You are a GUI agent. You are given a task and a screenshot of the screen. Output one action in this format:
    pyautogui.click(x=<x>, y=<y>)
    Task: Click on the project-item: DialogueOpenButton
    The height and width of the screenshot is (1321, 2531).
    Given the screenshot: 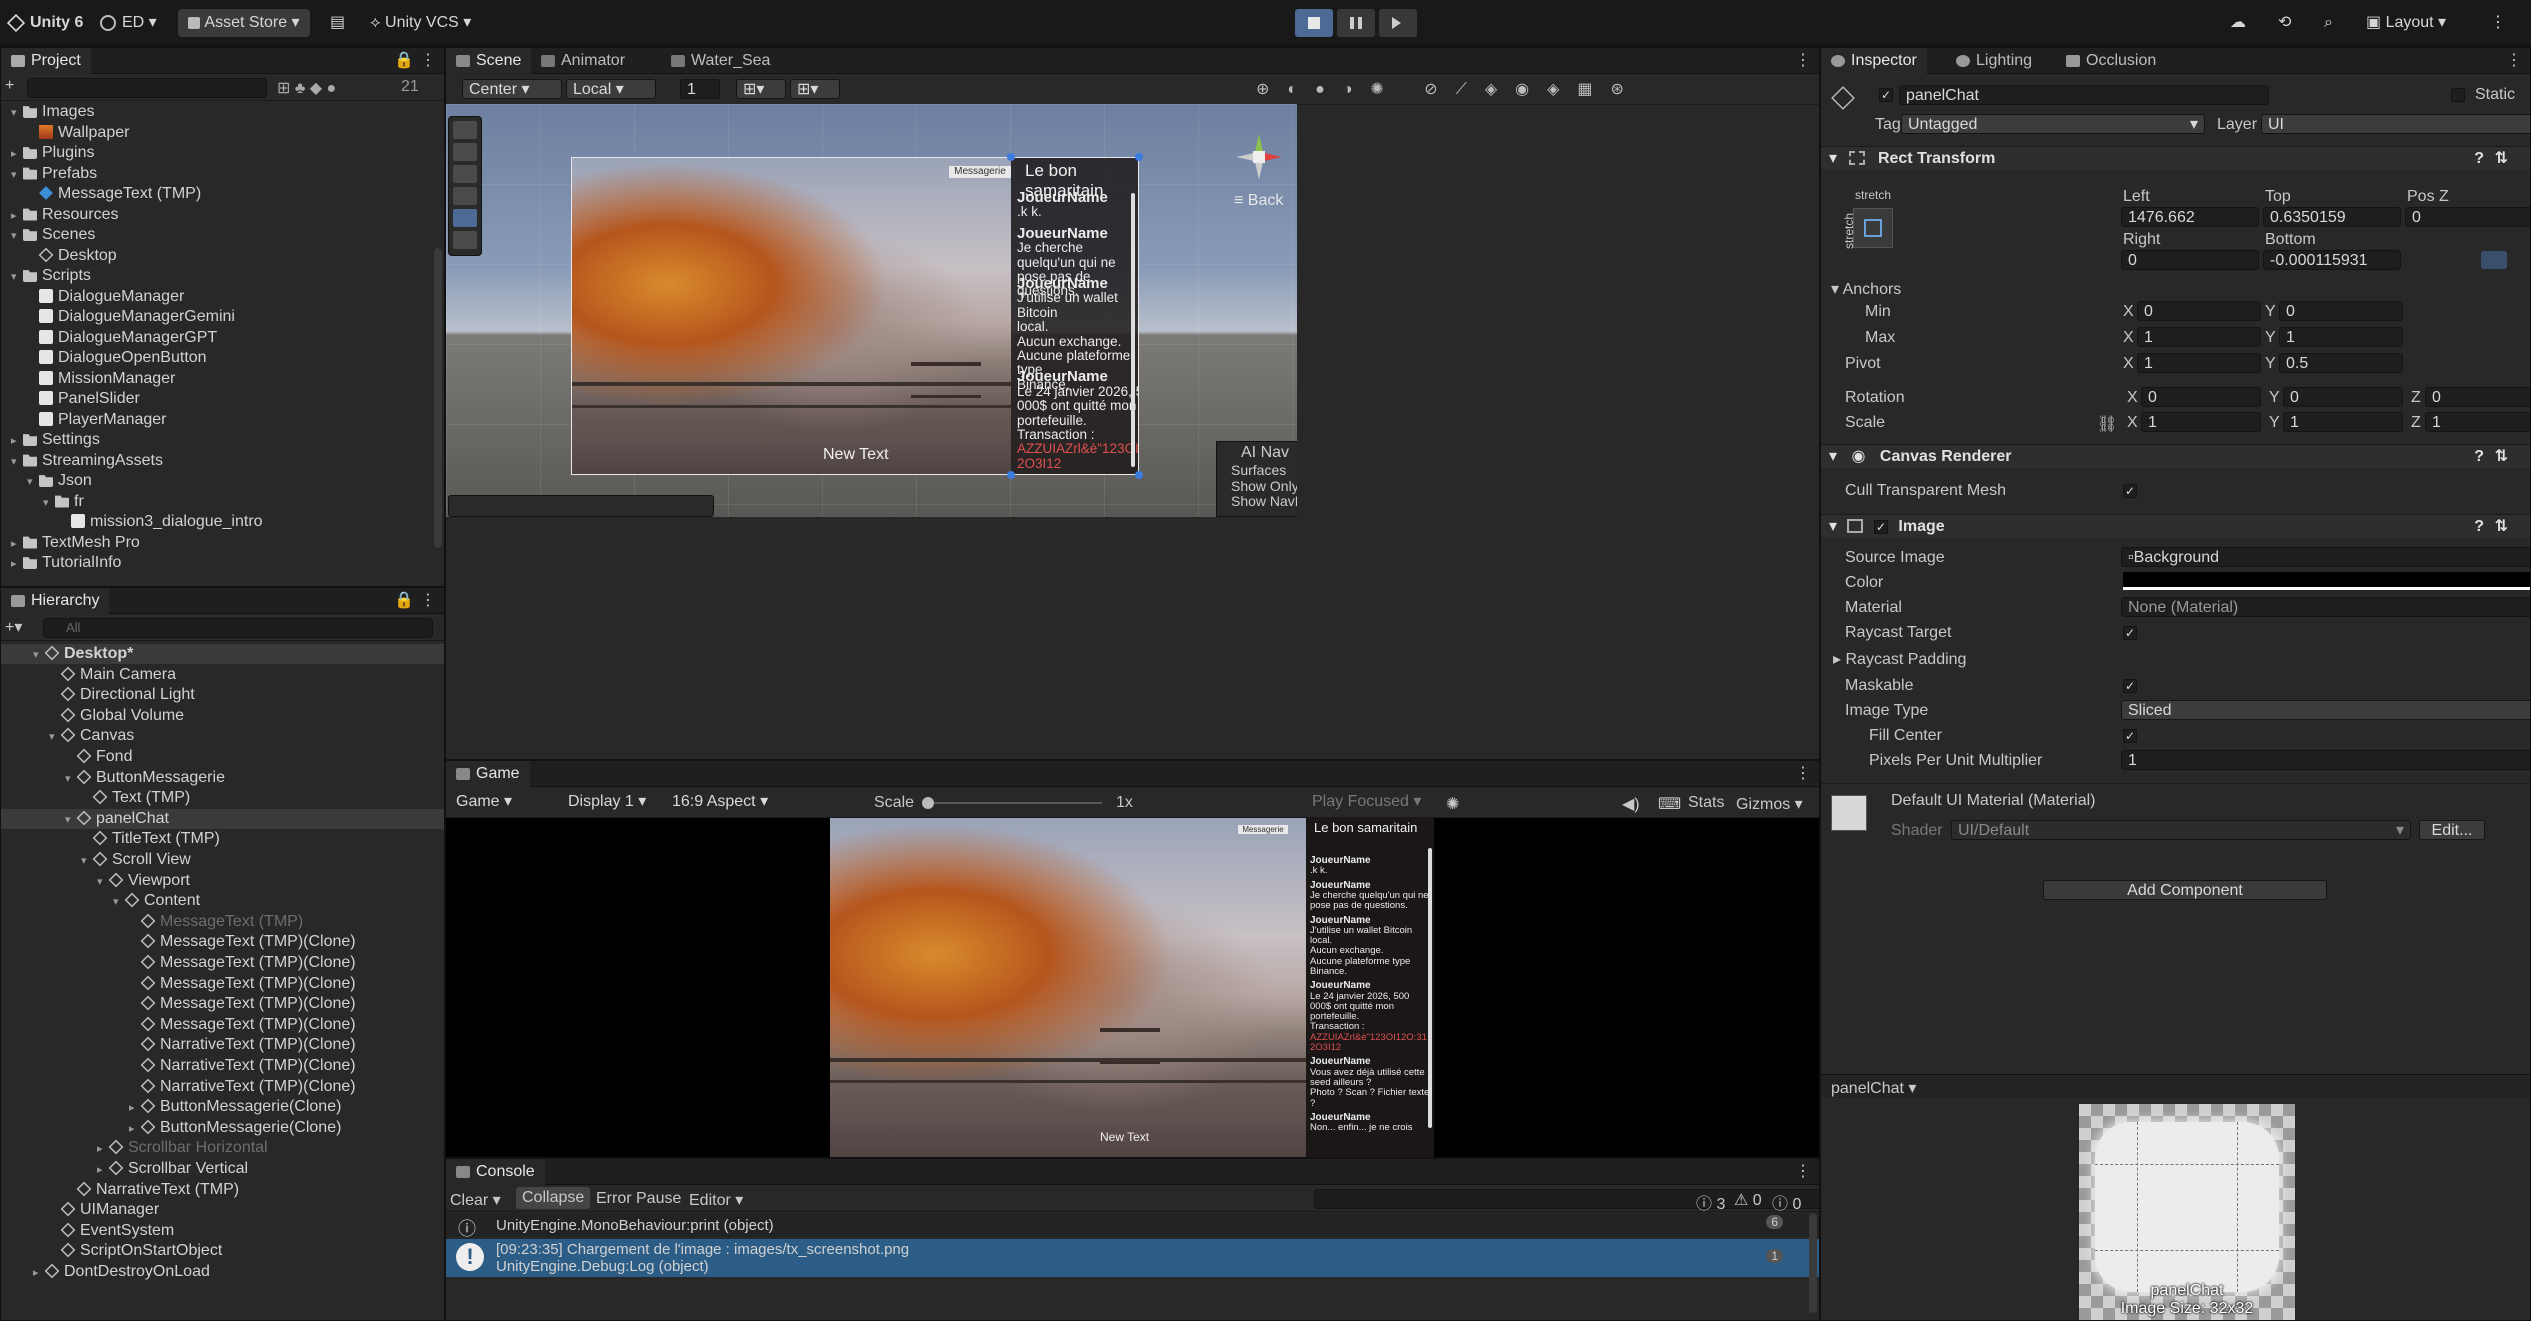 What is the action you would take?
    pyautogui.click(x=117, y=358)
    